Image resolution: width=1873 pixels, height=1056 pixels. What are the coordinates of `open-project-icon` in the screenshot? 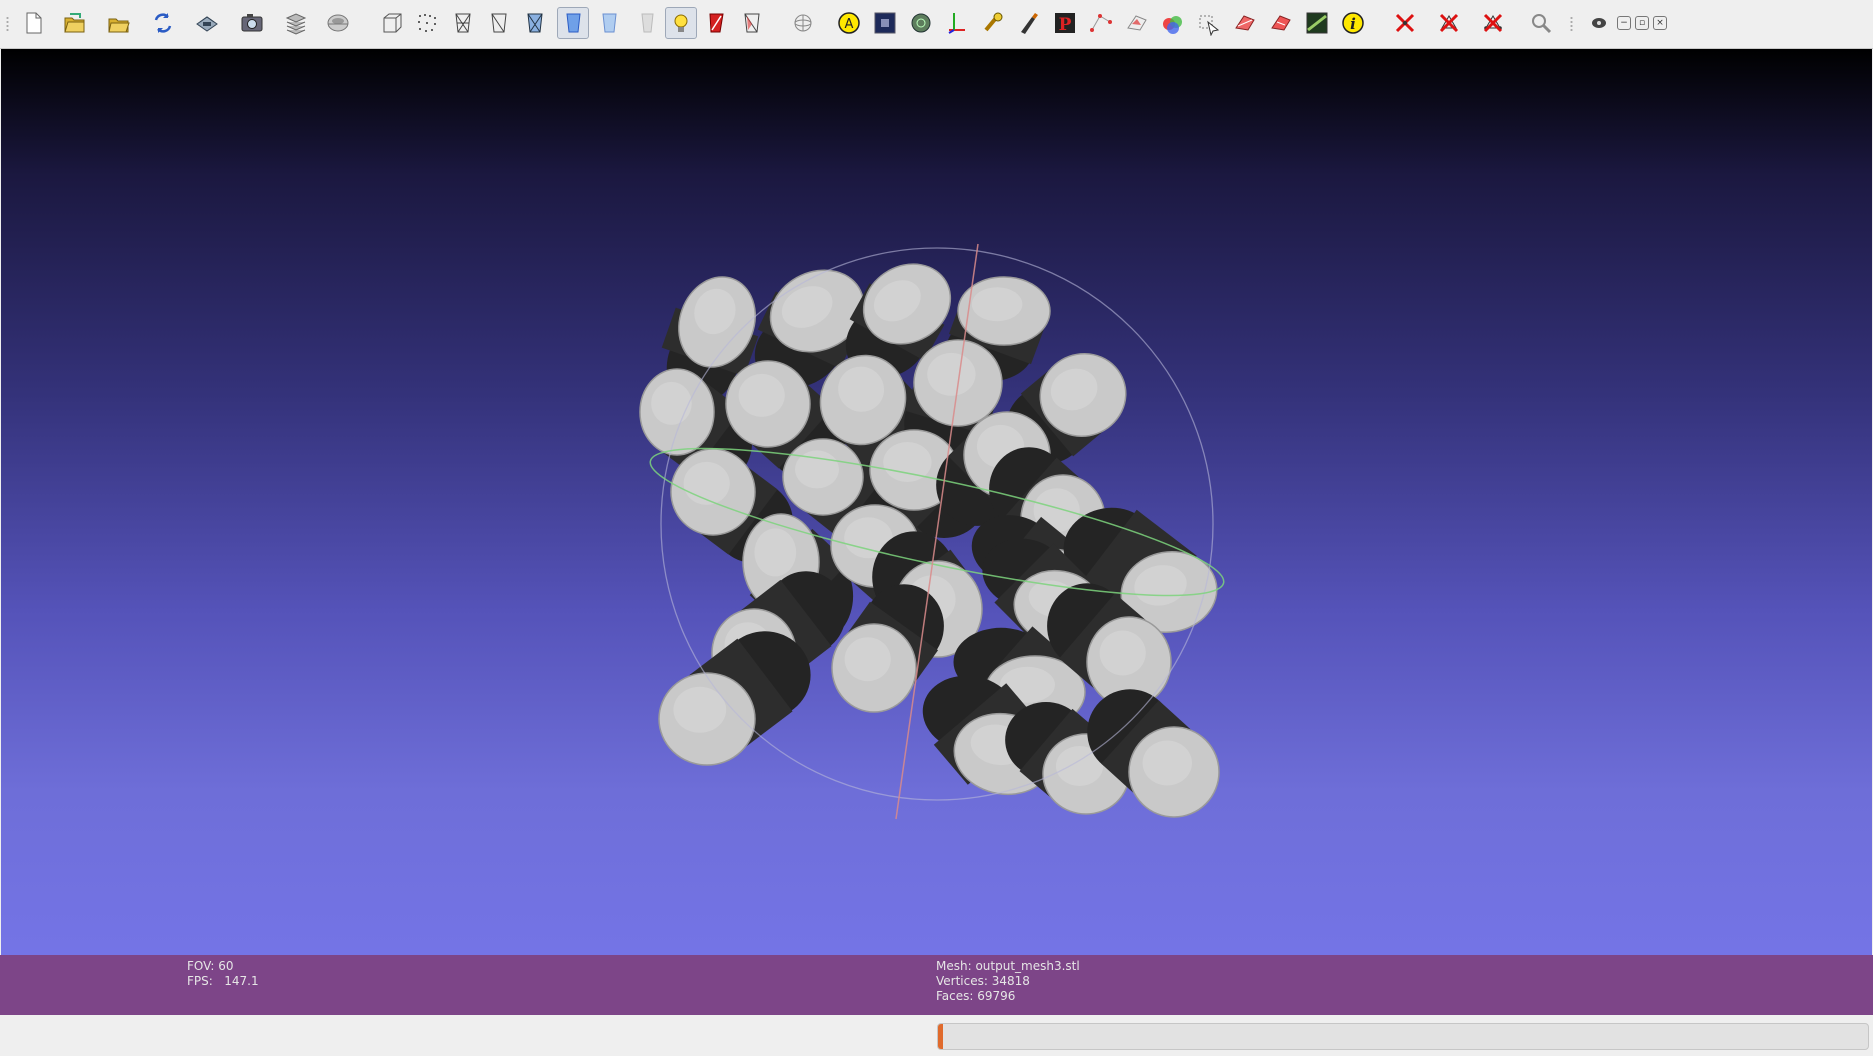 It's located at (74, 23).